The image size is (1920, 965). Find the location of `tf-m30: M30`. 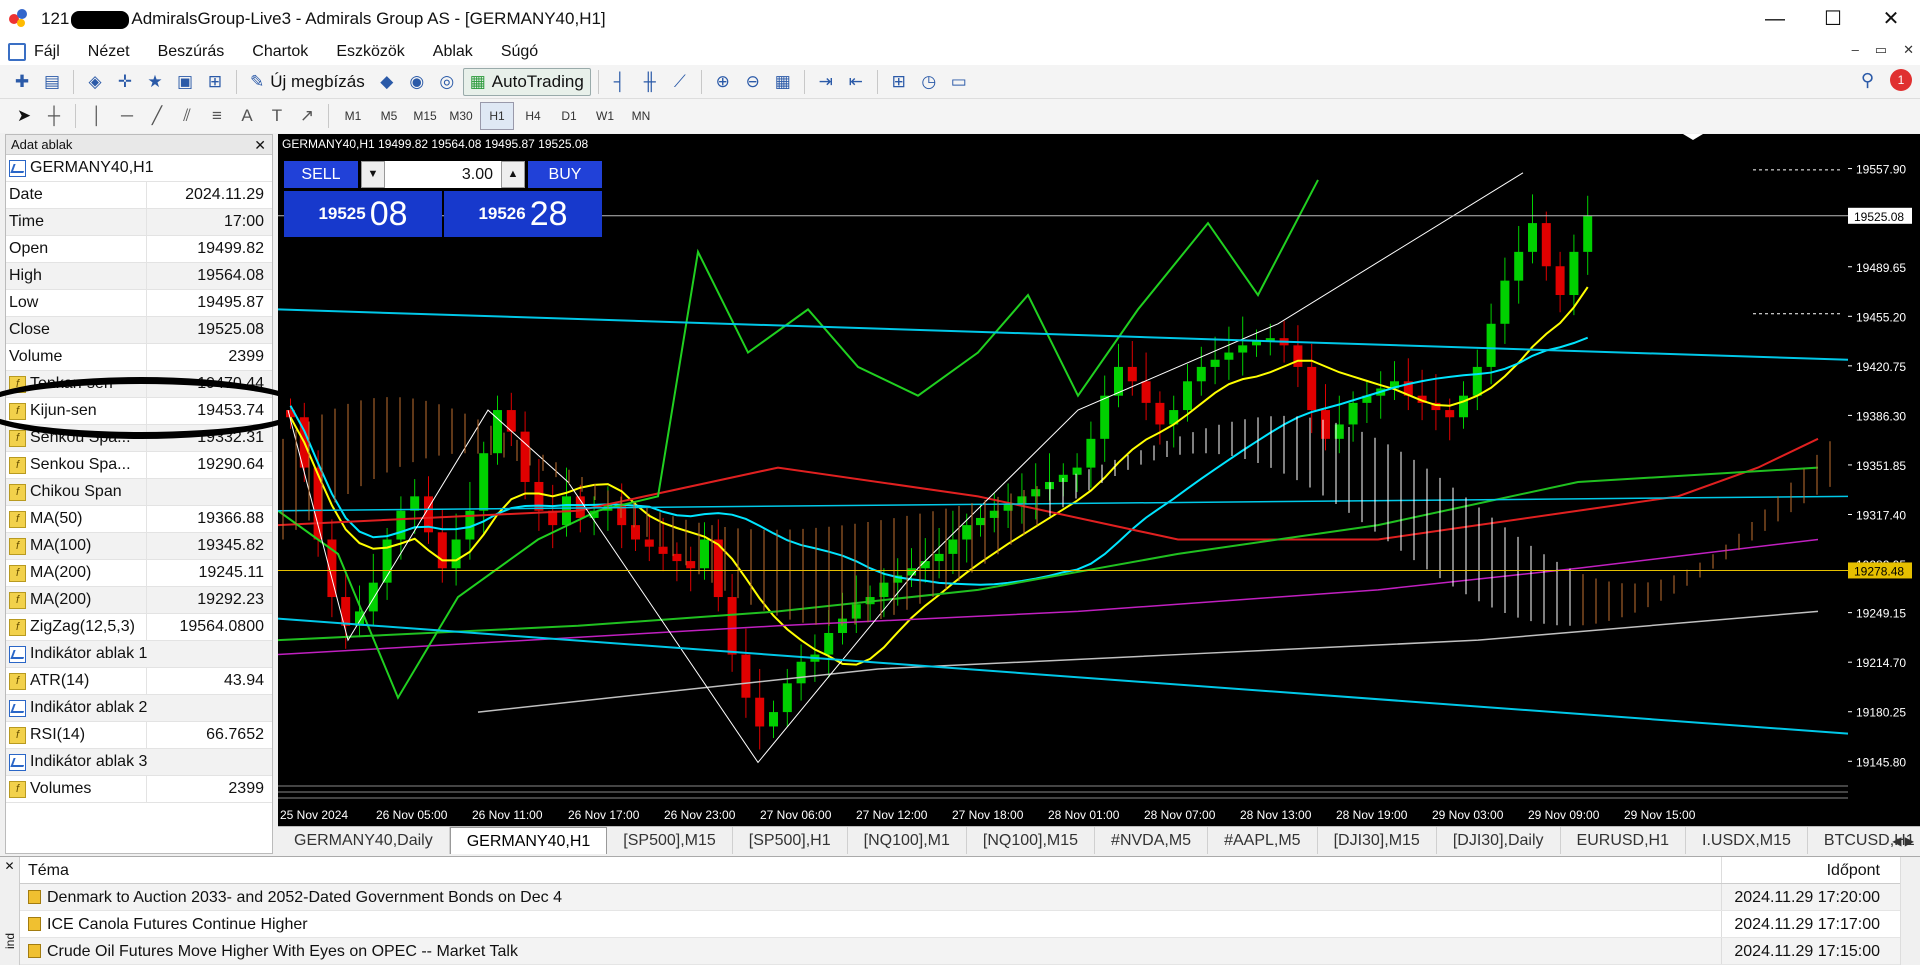

tf-m30: M30 is located at coordinates (461, 116).